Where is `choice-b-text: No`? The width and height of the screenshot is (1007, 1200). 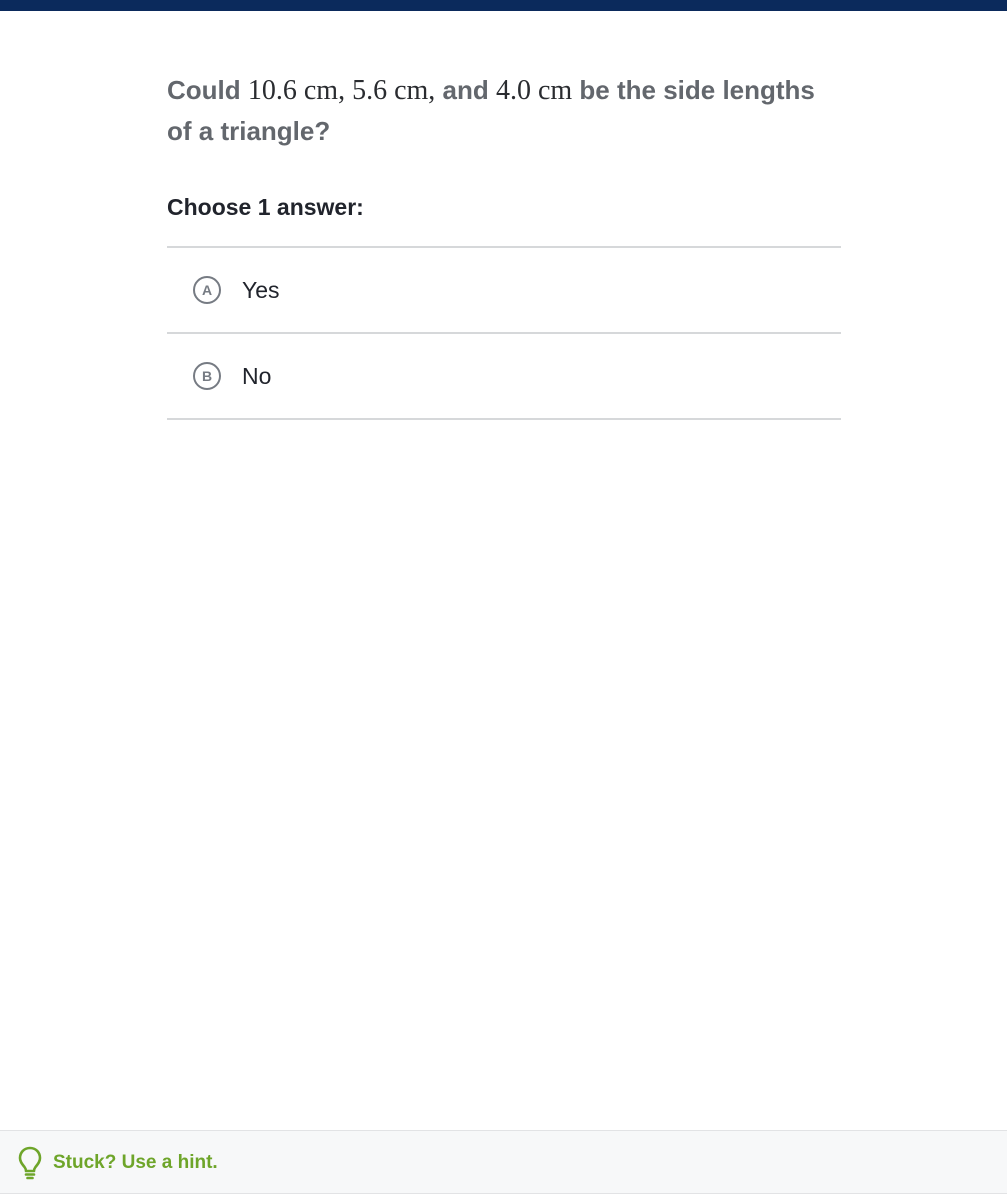 choice-b-text: No is located at coordinates (257, 375).